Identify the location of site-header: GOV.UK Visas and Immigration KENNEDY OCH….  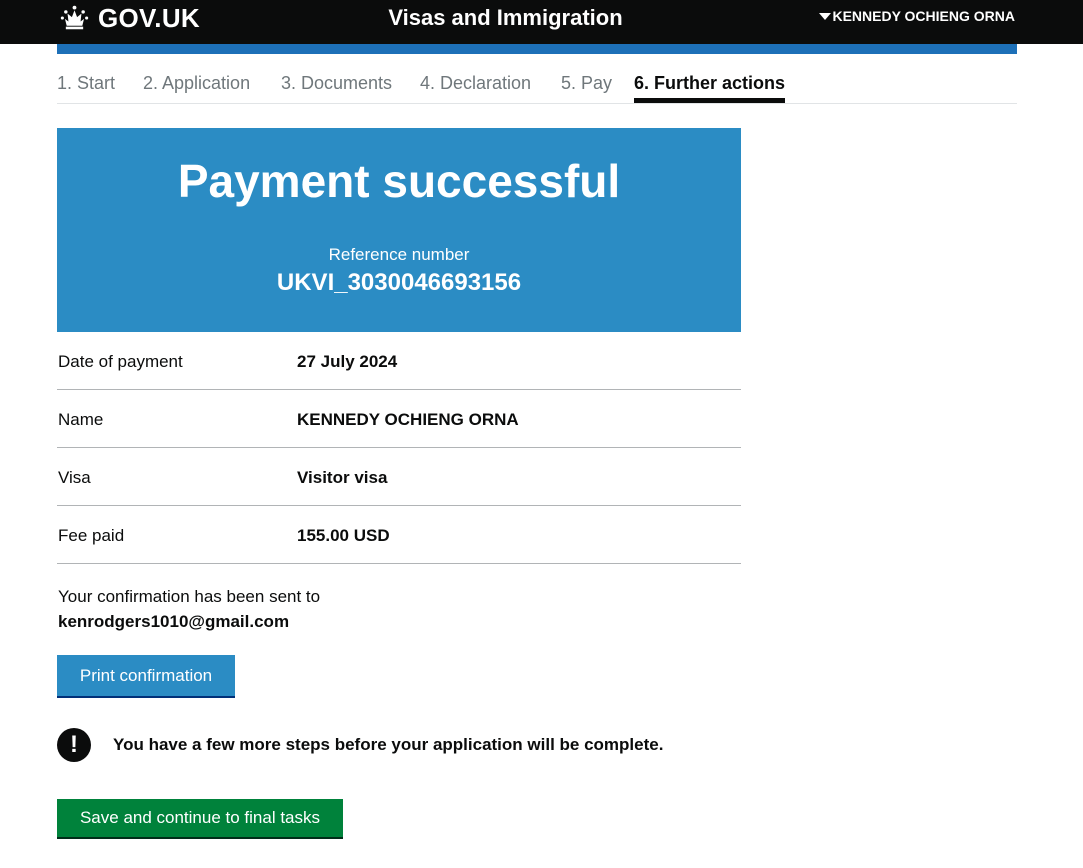
(541, 22).